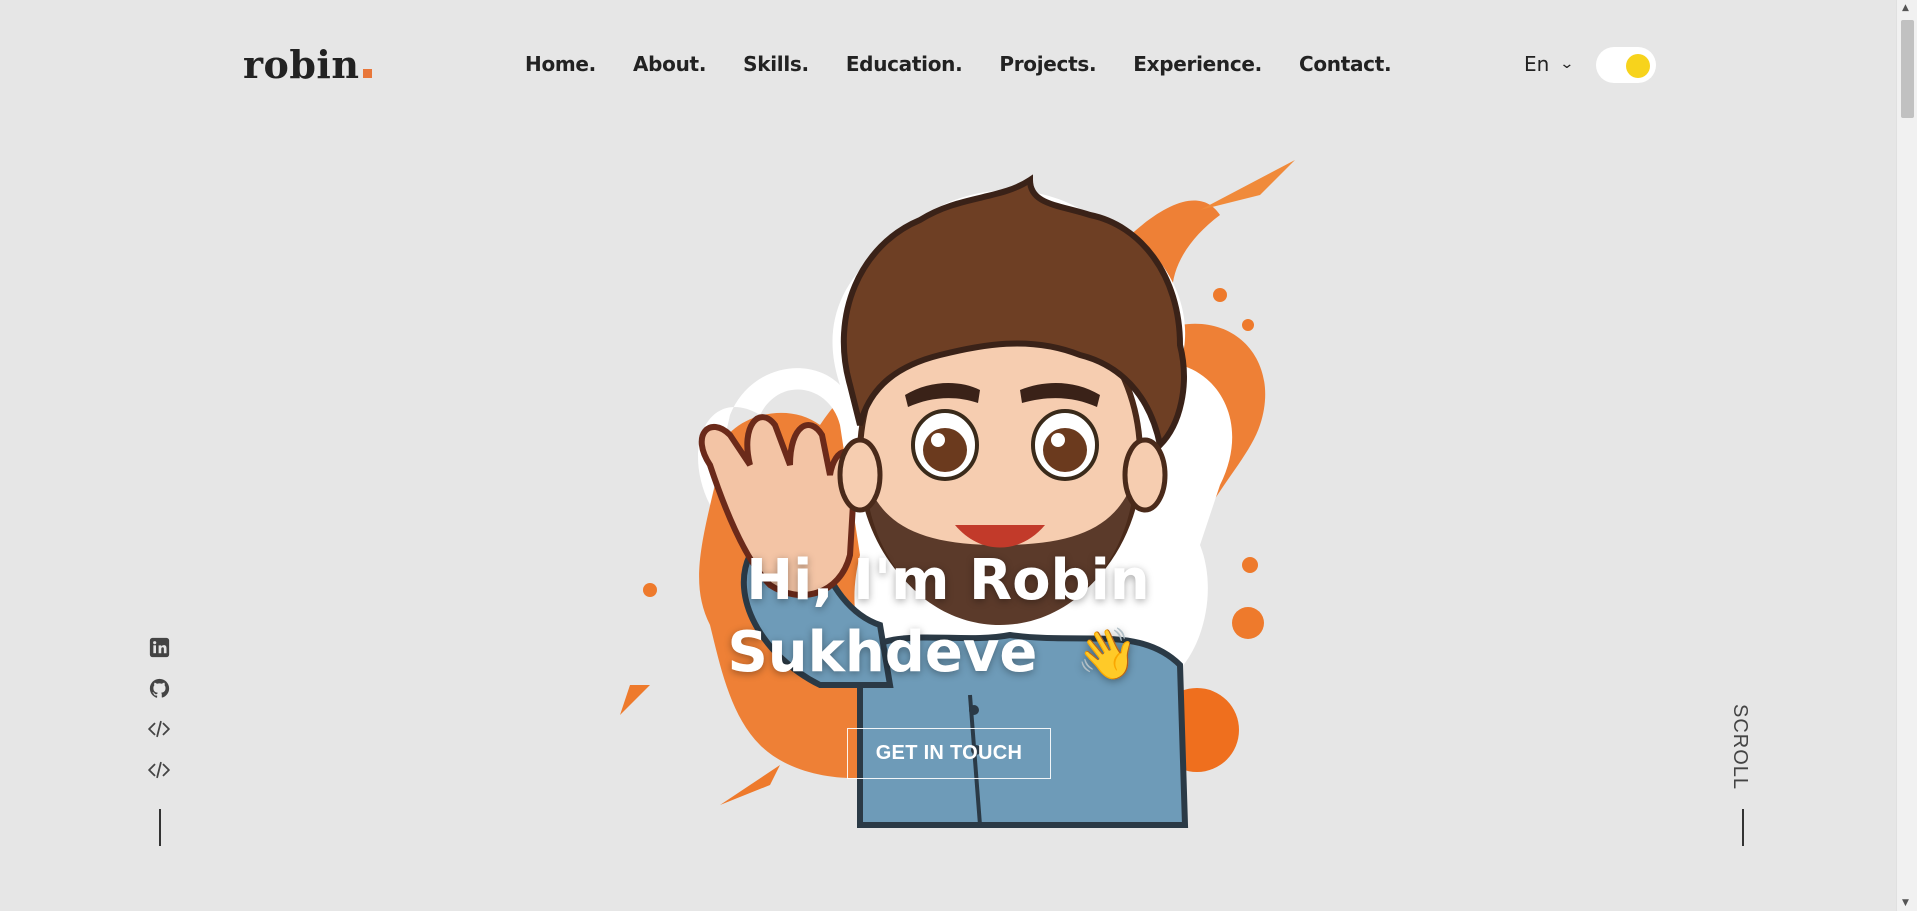 The width and height of the screenshot is (1917, 911). What do you see at coordinates (1638, 66) in the screenshot?
I see `sun-icon` at bounding box center [1638, 66].